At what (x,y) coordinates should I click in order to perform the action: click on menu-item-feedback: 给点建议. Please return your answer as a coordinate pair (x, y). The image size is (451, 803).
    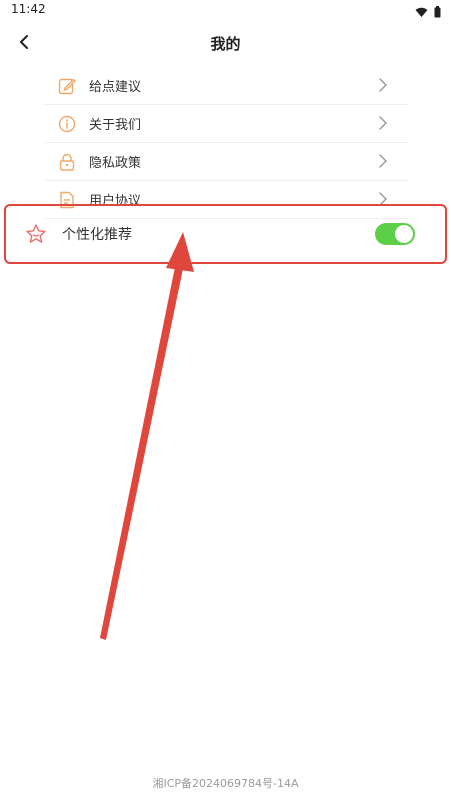
    Looking at the image, I should click on (226, 86).